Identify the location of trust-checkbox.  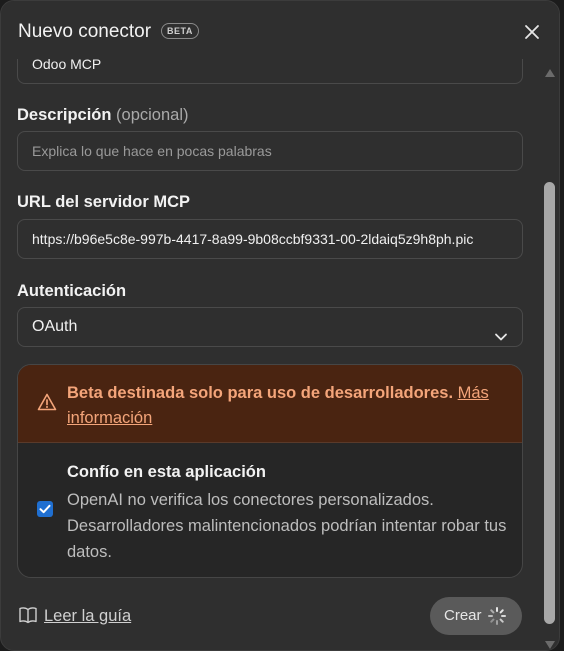
(45, 509).